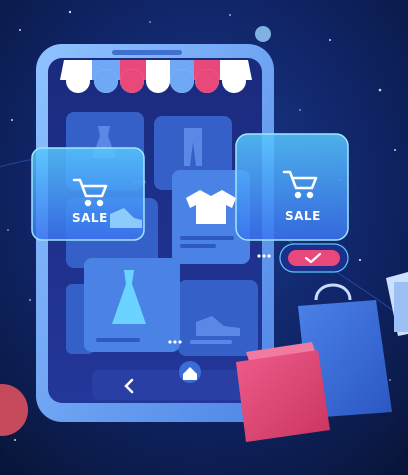 The image size is (408, 475). Describe the element at coordinates (88, 194) in the screenshot. I see `sale-badge-left: SALE` at that location.